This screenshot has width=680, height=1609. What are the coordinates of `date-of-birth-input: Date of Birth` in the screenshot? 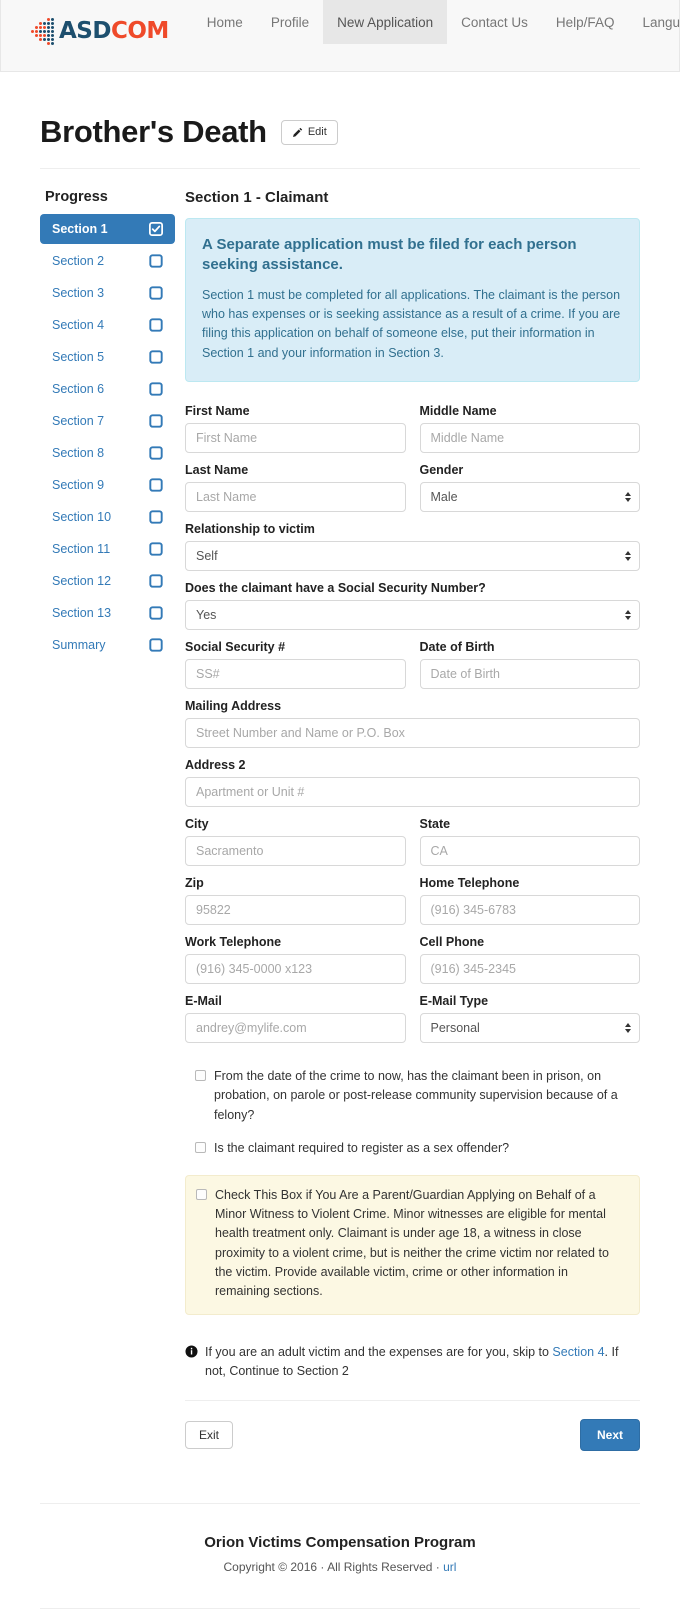 It's located at (529, 674).